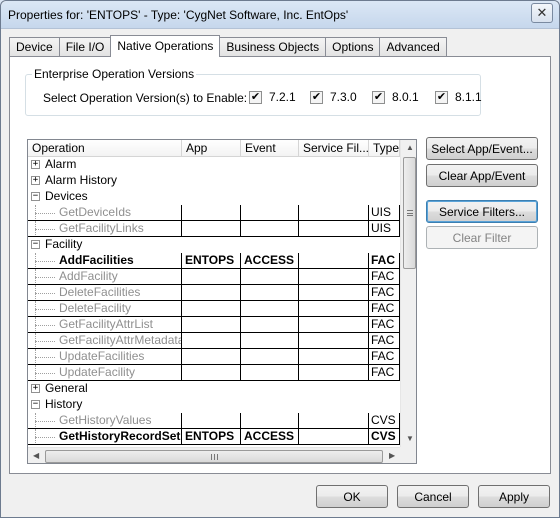  I want to click on cell-operation: DeleteFacilities, so click(105, 293).